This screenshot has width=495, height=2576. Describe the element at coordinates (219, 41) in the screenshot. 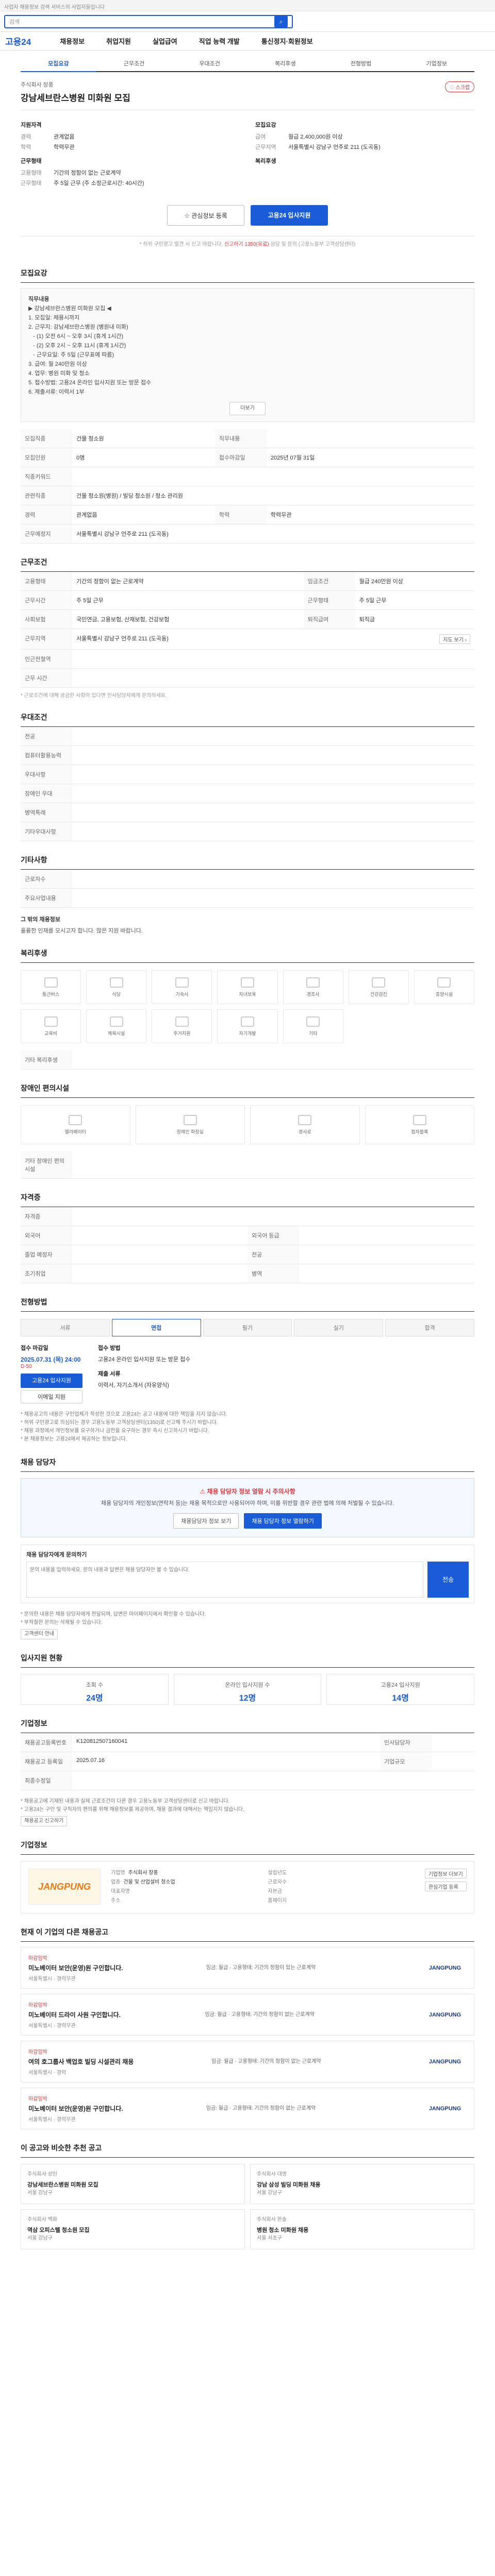

I see `gnb-item-training: 직업 능력 개발` at that location.